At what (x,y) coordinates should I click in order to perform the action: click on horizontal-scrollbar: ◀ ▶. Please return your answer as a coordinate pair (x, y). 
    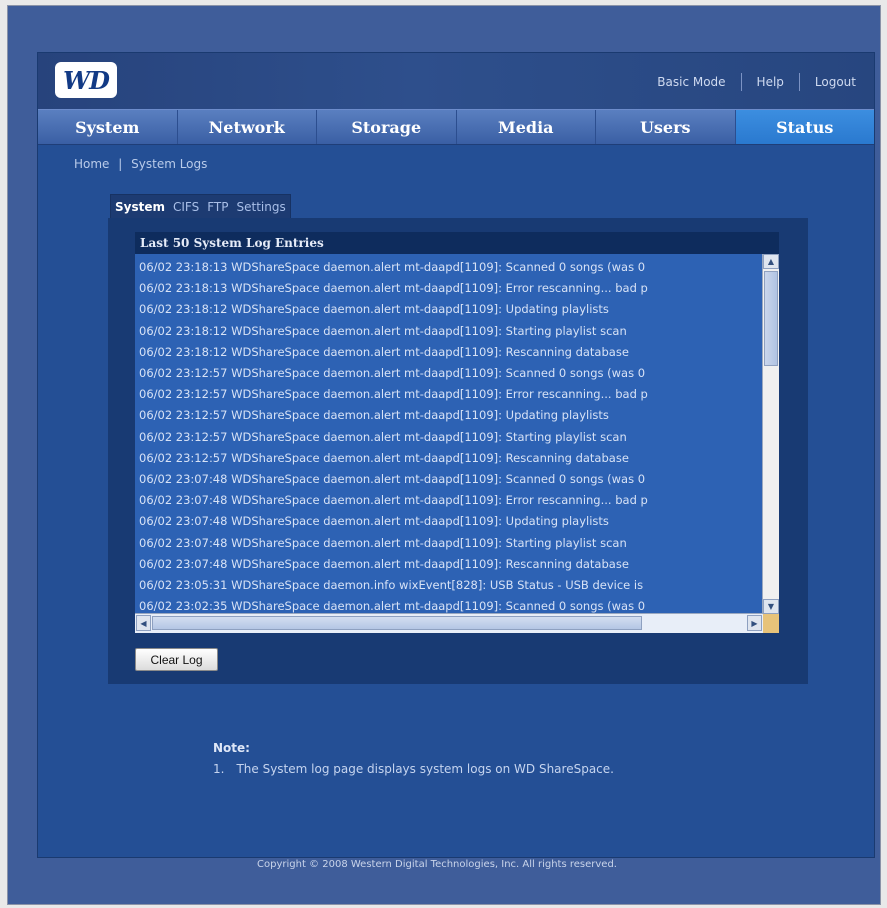
    Looking at the image, I should click on (449, 623).